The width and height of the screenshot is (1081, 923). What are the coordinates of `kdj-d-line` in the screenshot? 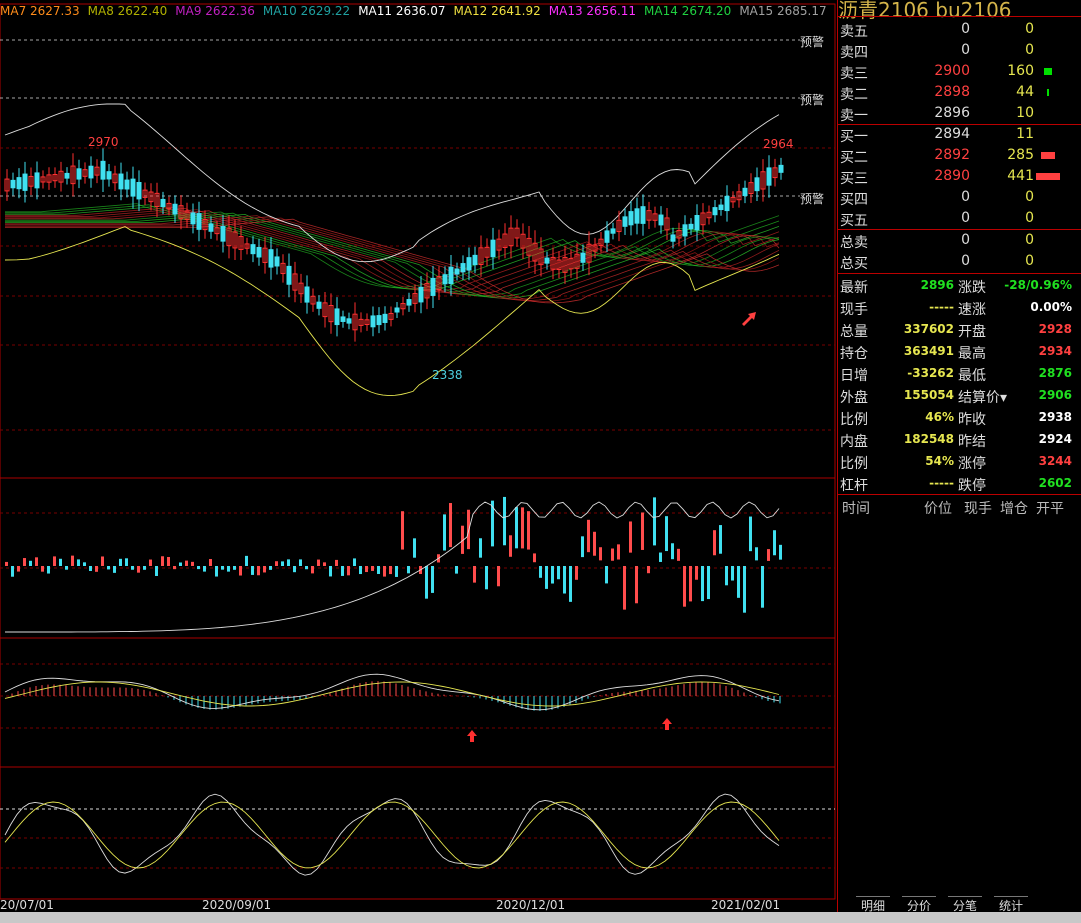 It's located at (392, 835).